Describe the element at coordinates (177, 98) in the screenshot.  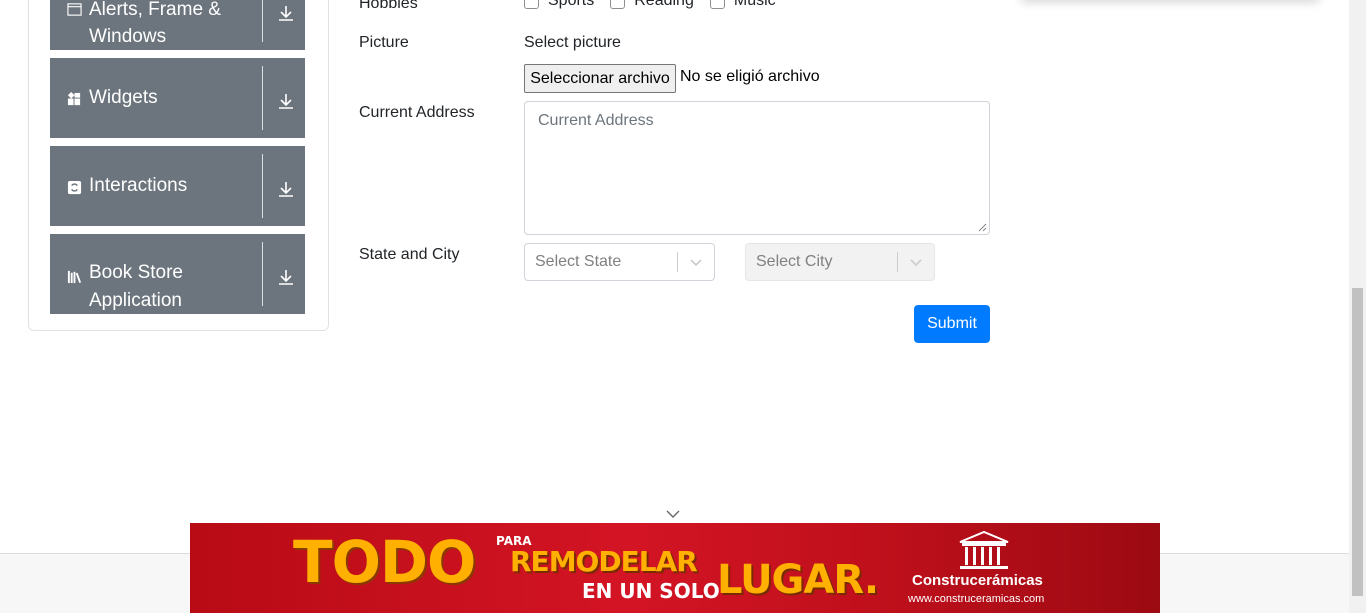
I see `sidebar-group-widgets: Widgets` at that location.